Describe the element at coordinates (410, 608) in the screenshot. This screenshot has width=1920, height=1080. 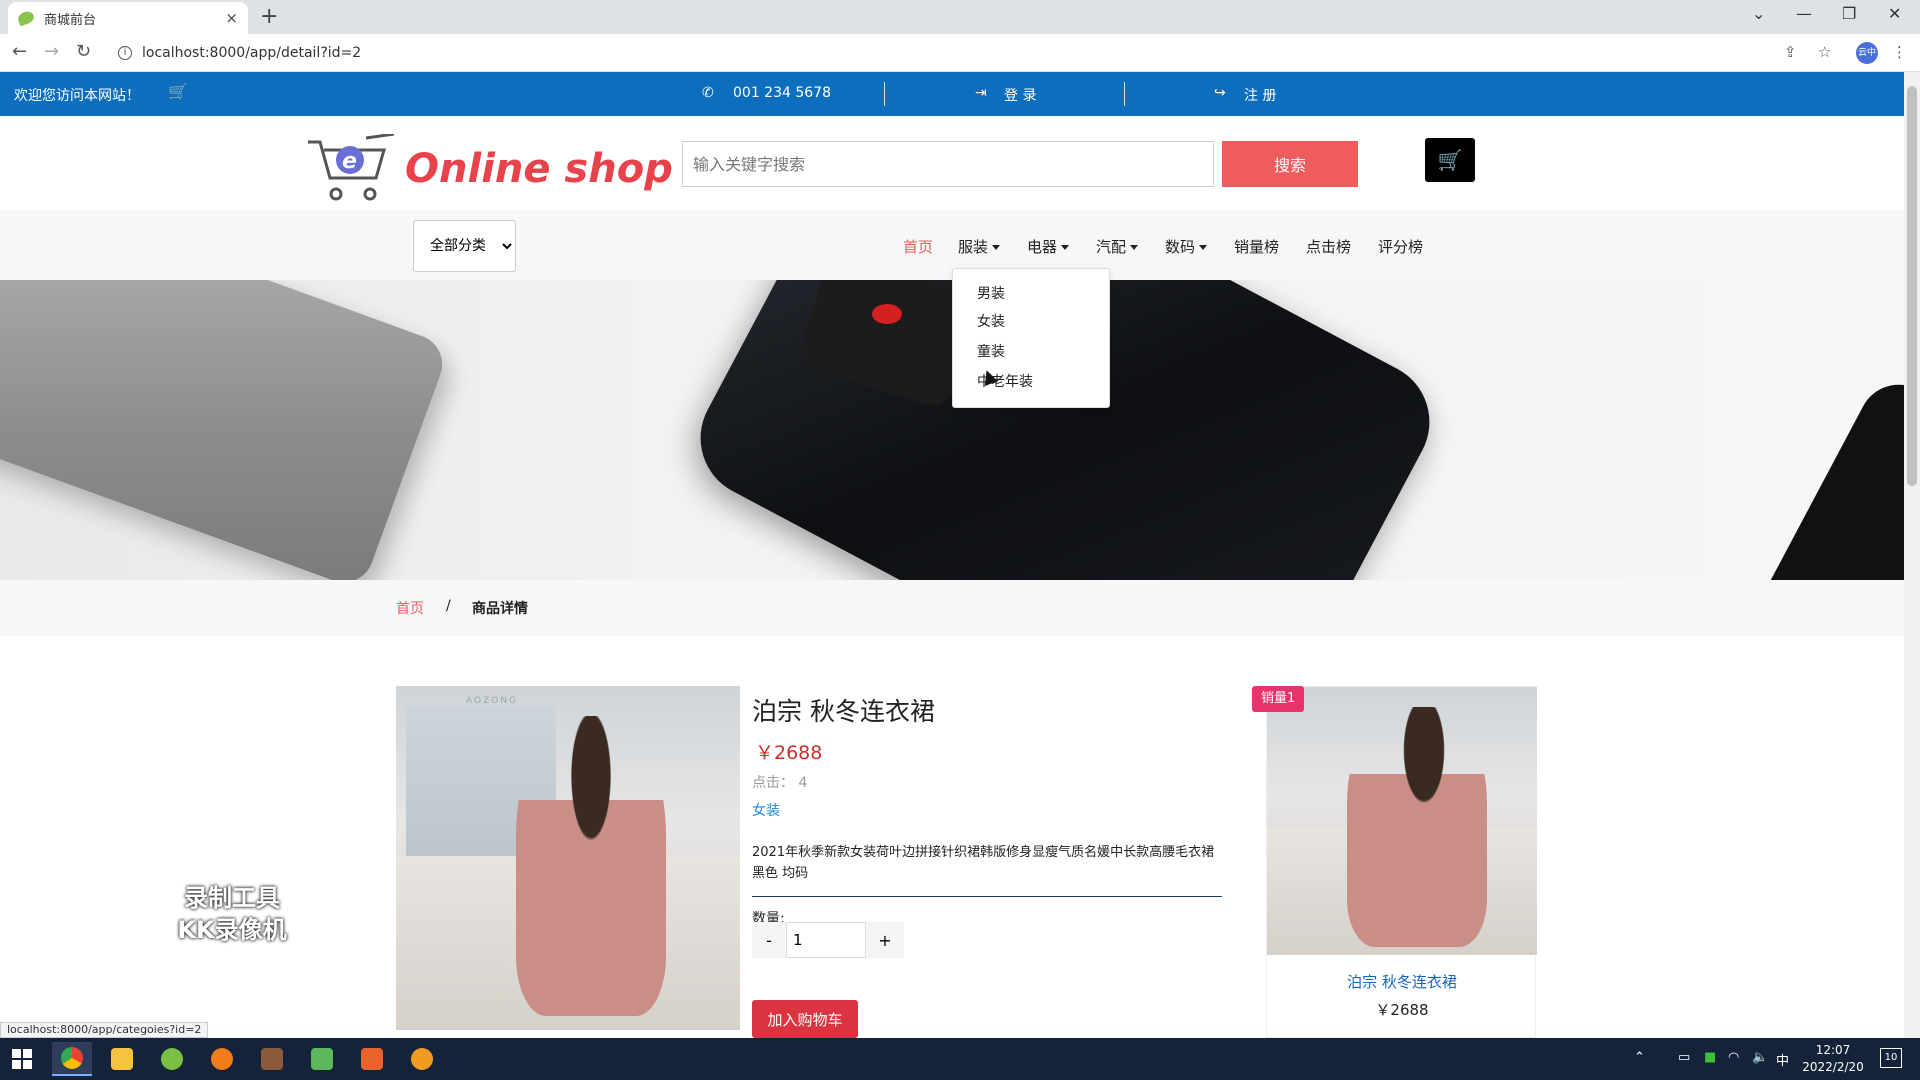
I see `breadcrumb-home: 首页` at that location.